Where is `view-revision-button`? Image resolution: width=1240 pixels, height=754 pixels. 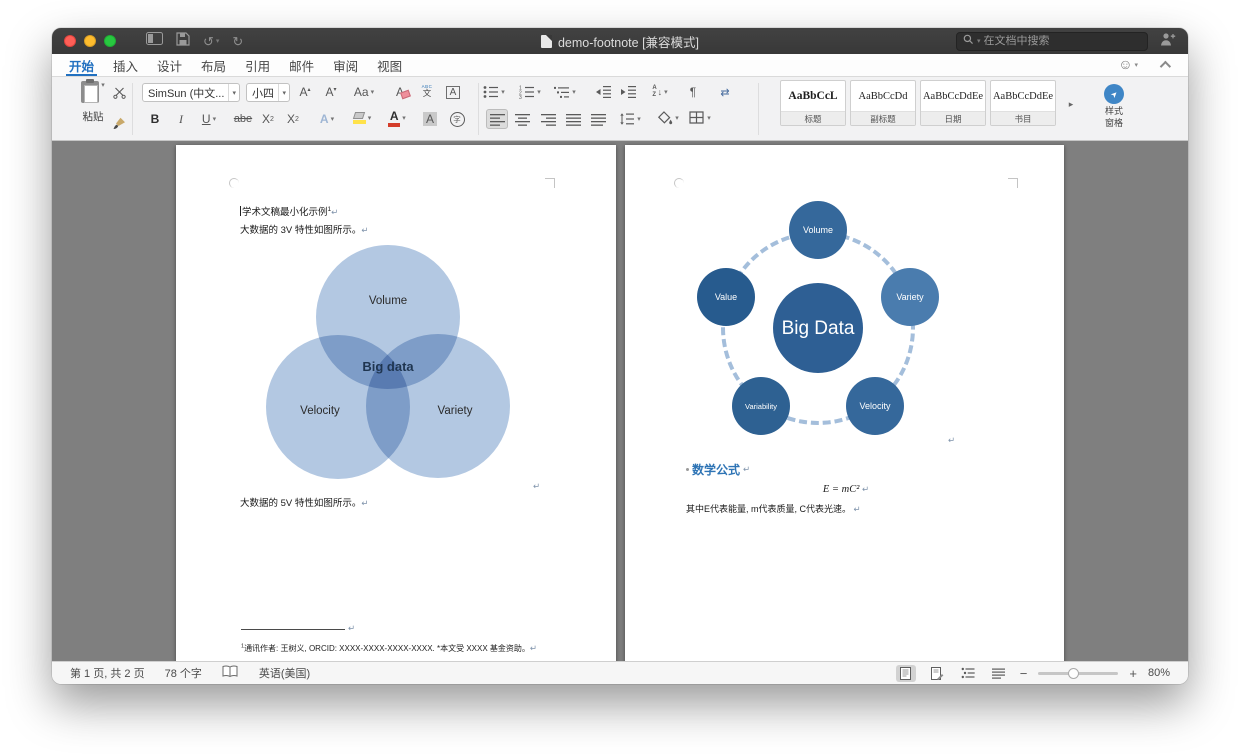 view-revision-button is located at coordinates (937, 673).